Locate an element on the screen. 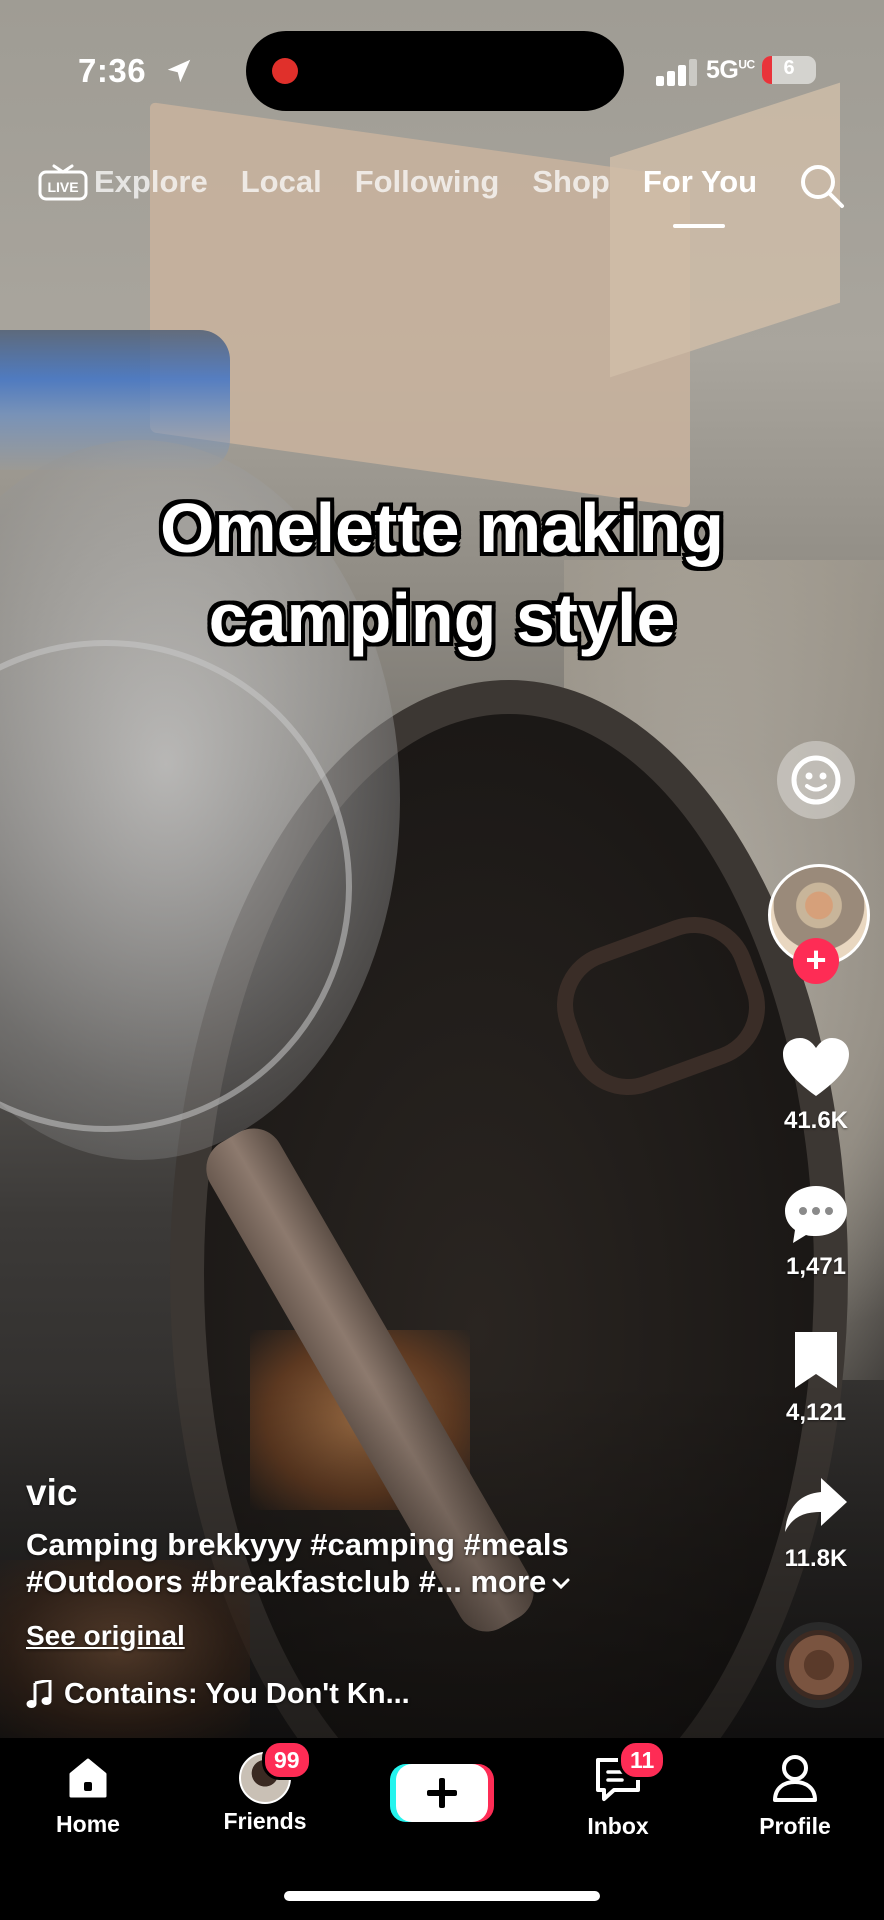  tab-profile: Profile is located at coordinates (795, 1796).